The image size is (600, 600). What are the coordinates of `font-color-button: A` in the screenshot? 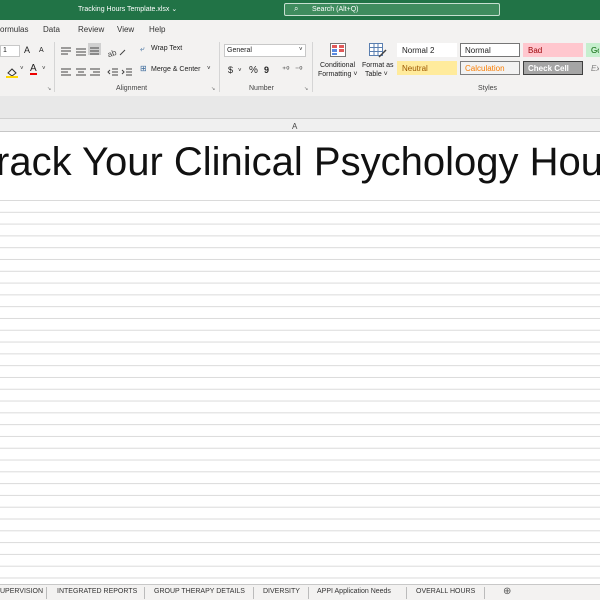 It's located at (33, 69).